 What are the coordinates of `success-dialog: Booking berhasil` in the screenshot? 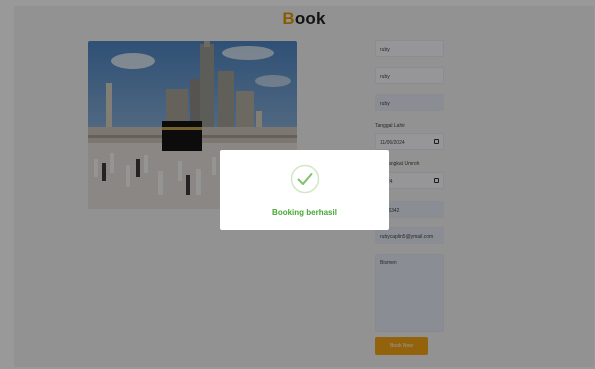 It's located at (304, 190).